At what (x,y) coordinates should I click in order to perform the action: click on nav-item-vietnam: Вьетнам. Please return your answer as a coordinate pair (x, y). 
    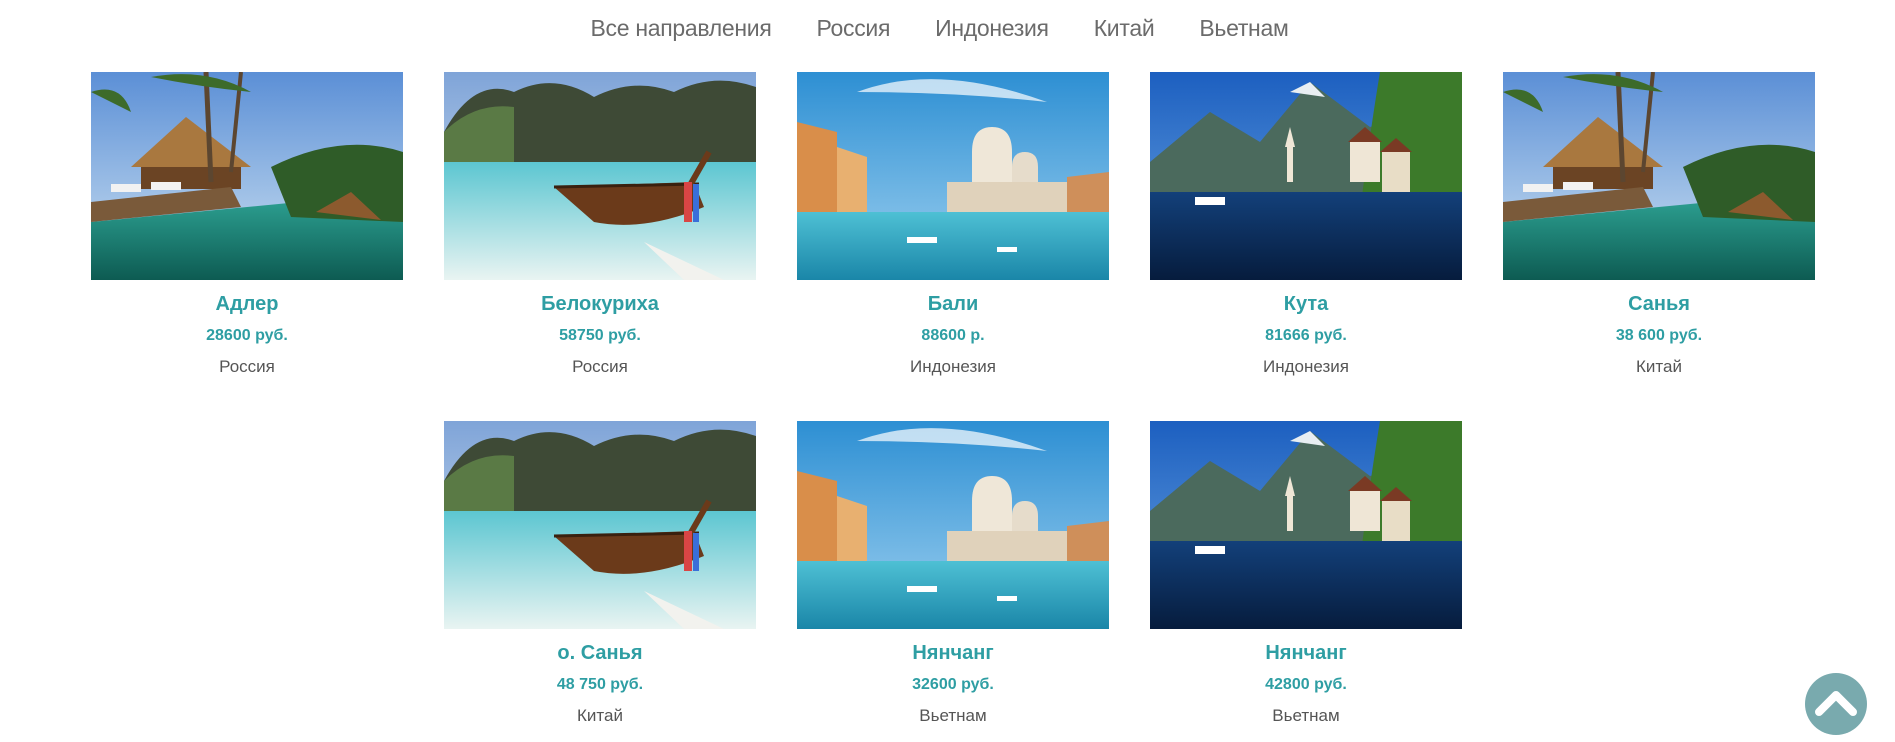
    Looking at the image, I should click on (1243, 29).